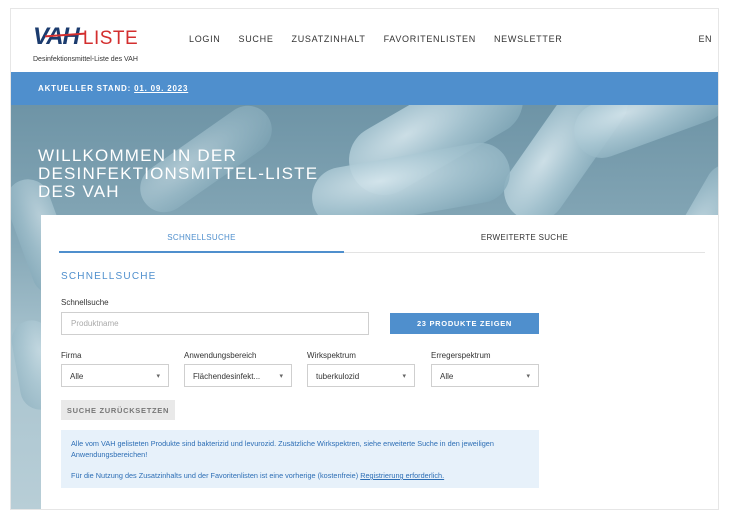 This screenshot has height=518, width=729. Describe the element at coordinates (329, 39) in the screenshot. I see `nav-zusatzinhalt: ZUSATZINHALT` at that location.